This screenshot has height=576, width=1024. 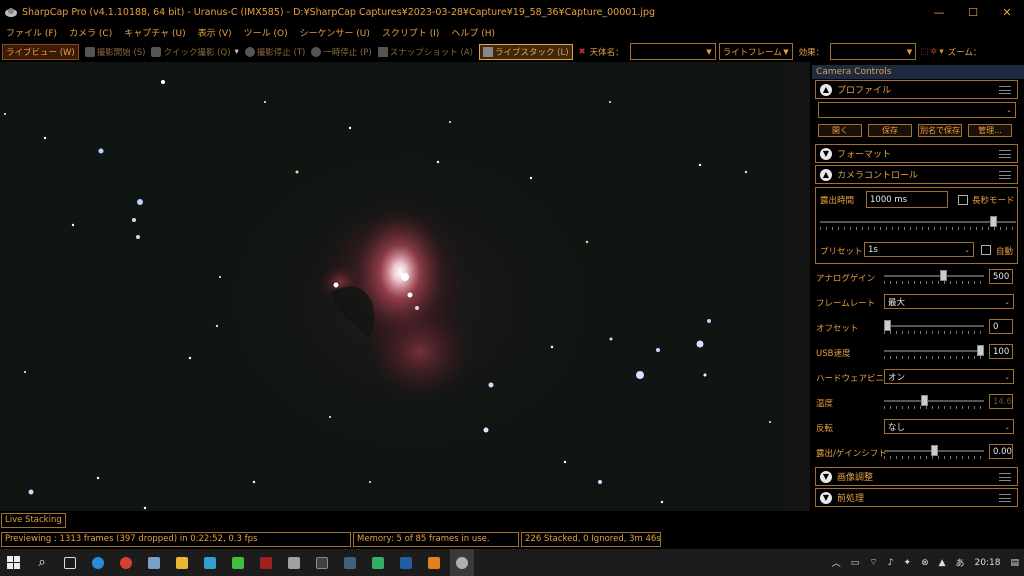 I want to click on profile-save-as-button: 別名で保存, so click(x=940, y=130).